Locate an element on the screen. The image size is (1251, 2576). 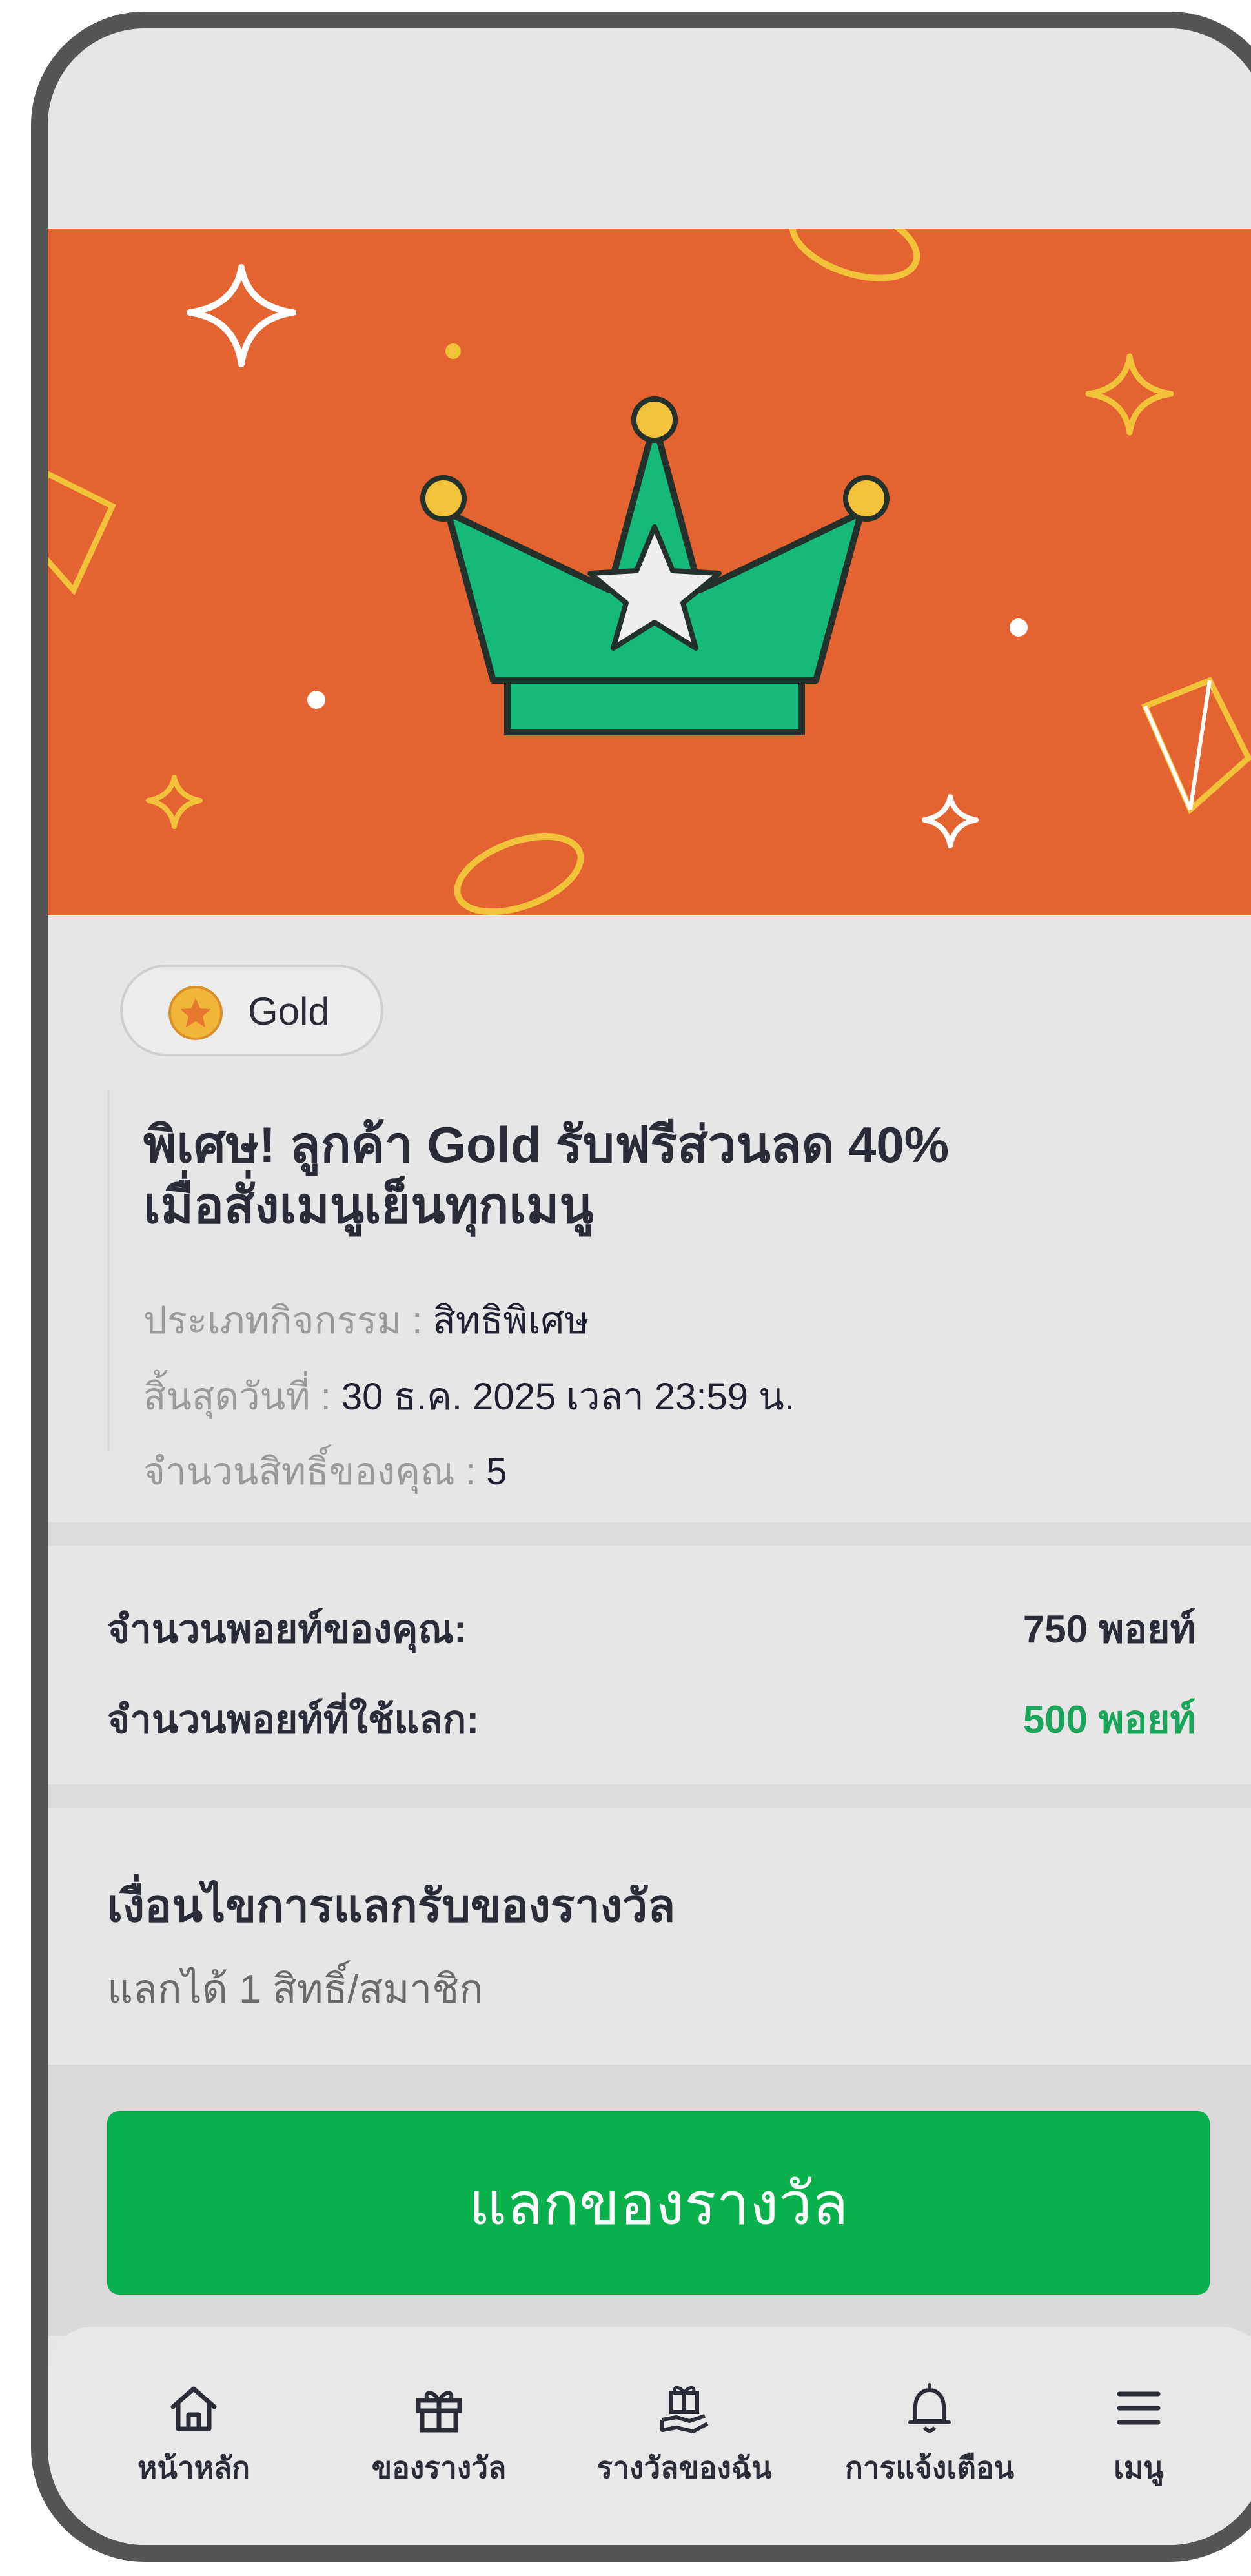
nav-item-notifications: การแจ้งเตือน is located at coordinates (929, 2445).